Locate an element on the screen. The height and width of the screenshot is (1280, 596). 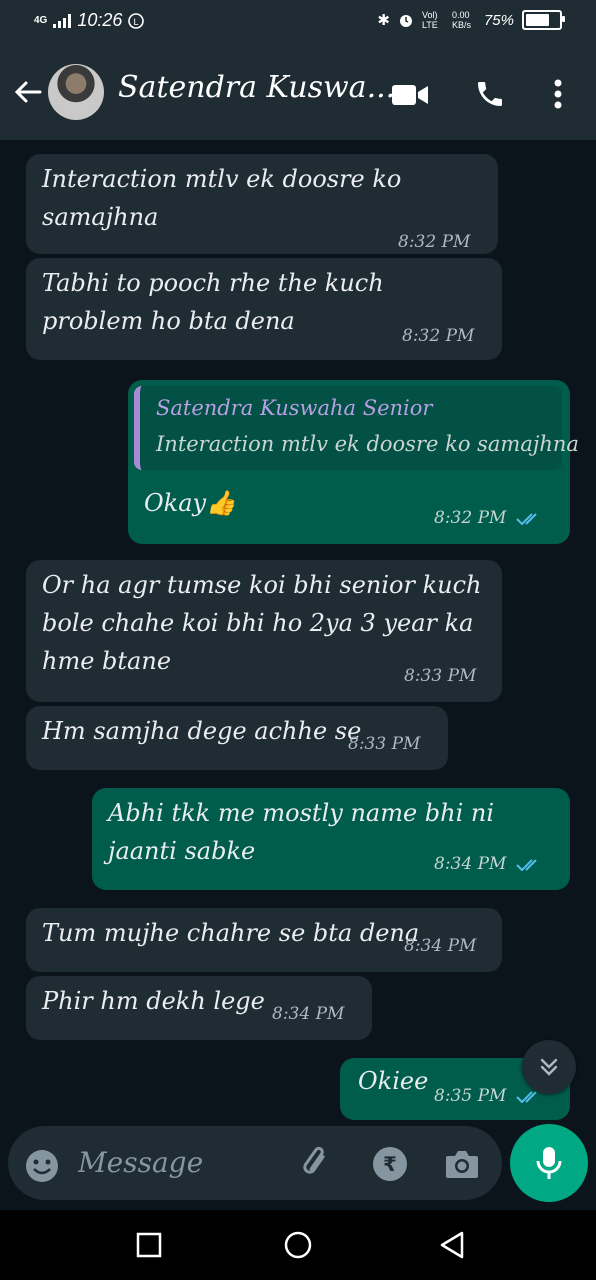
status-bar: 4G 10:26 L ✱ Vol) LTE 0.00 KB/s 75% is located at coordinates (298, 22).